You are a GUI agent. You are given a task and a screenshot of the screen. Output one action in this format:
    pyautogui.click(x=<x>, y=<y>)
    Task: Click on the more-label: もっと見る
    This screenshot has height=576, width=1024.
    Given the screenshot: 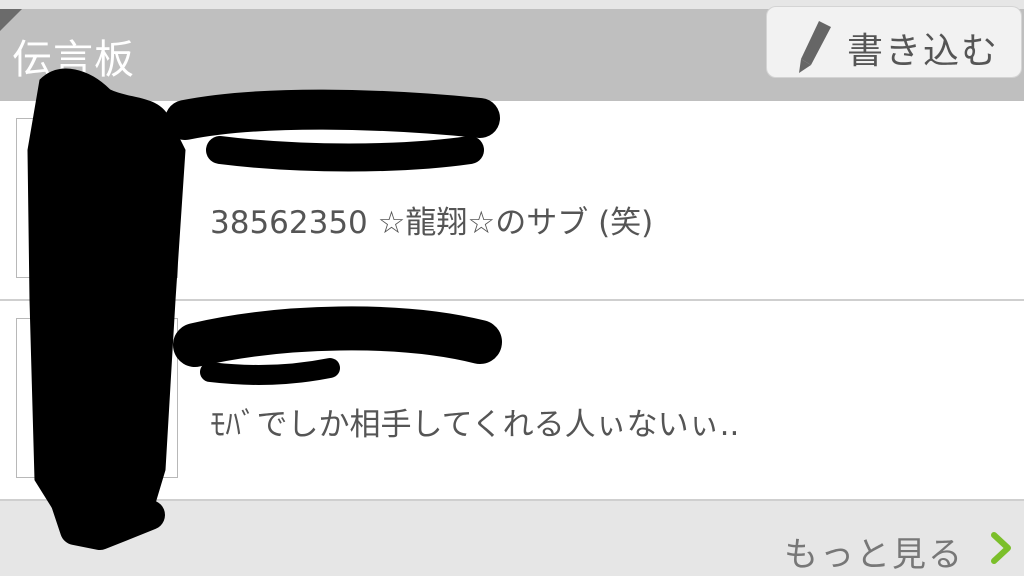 What is the action you would take?
    pyautogui.click(x=874, y=555)
    